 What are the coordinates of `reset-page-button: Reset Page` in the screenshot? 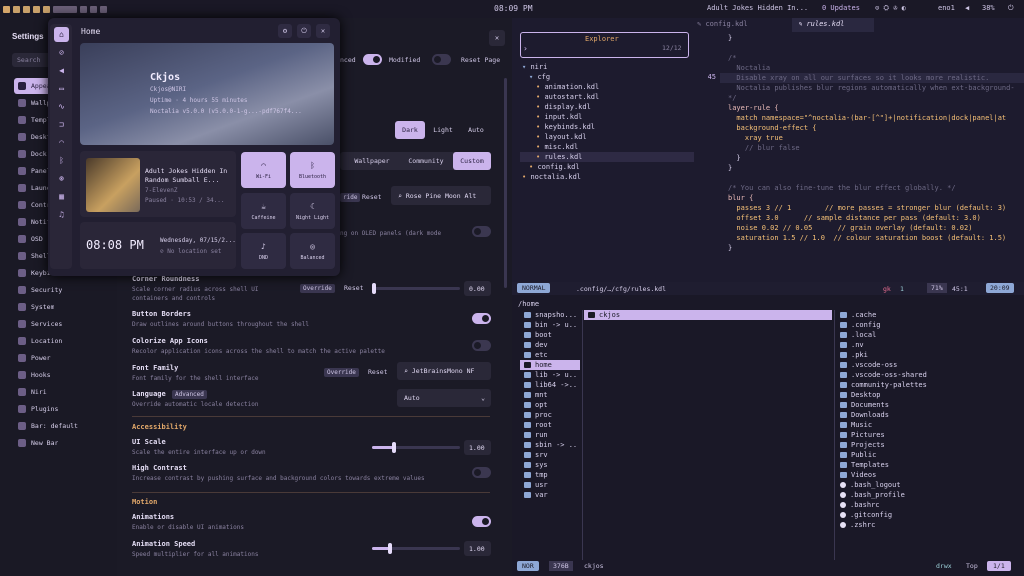 It's located at (480, 60).